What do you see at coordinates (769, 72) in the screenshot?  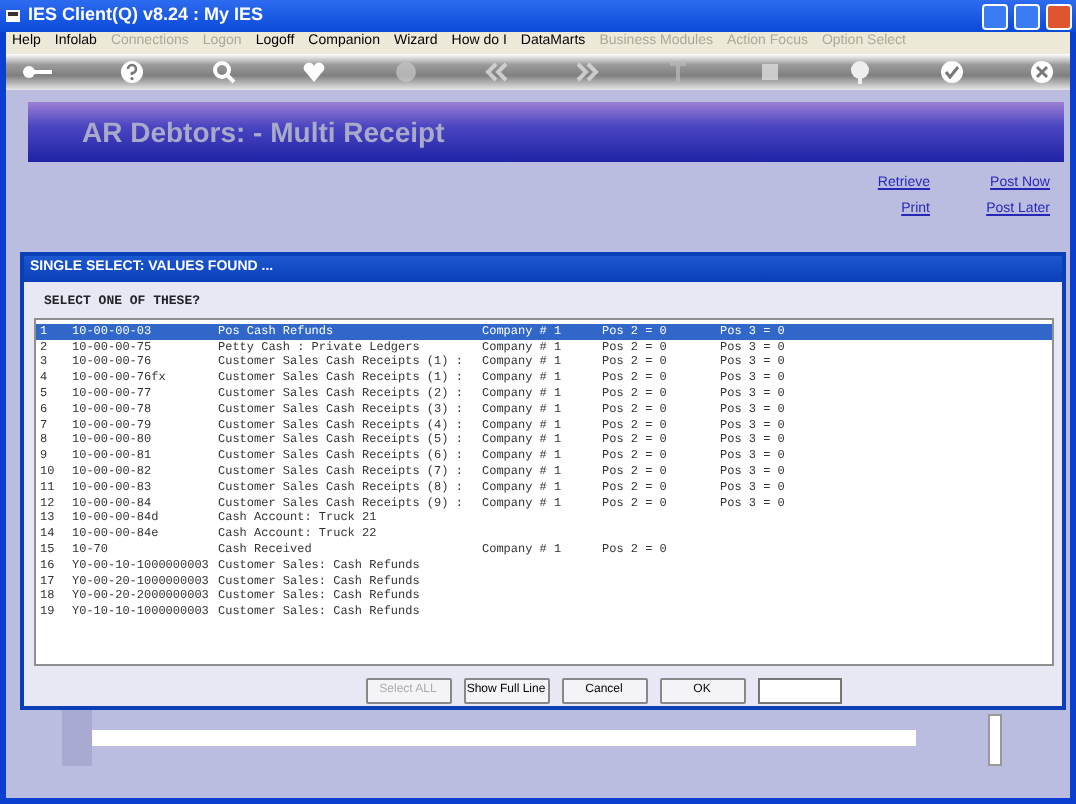 I see `square-icon` at bounding box center [769, 72].